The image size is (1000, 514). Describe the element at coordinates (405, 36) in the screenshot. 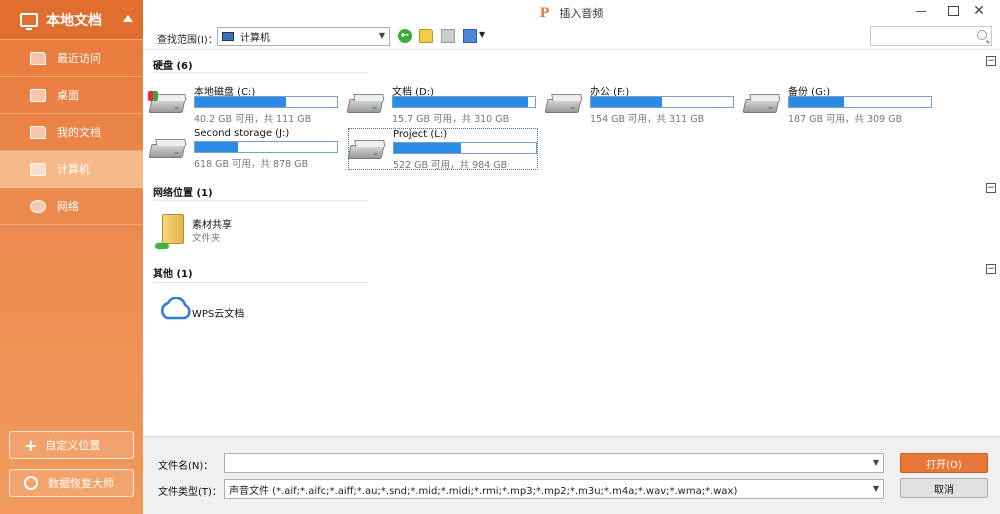

I see `back-button: ←` at that location.